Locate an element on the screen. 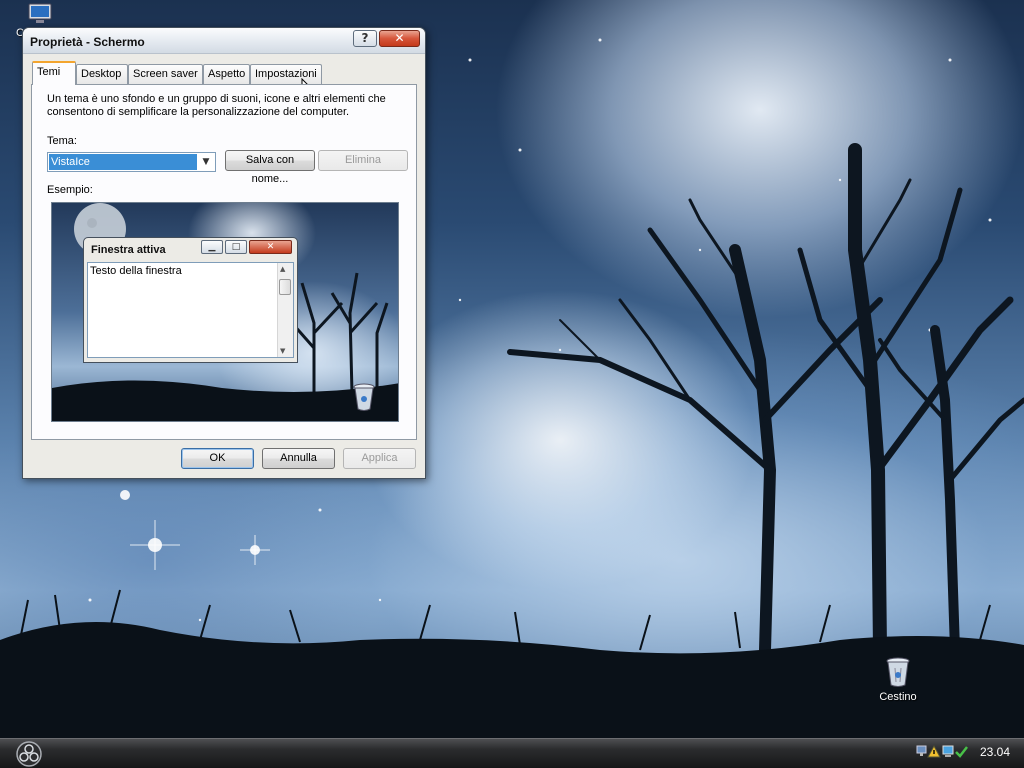  chevron-down-icon: ▼ is located at coordinates (206, 162).